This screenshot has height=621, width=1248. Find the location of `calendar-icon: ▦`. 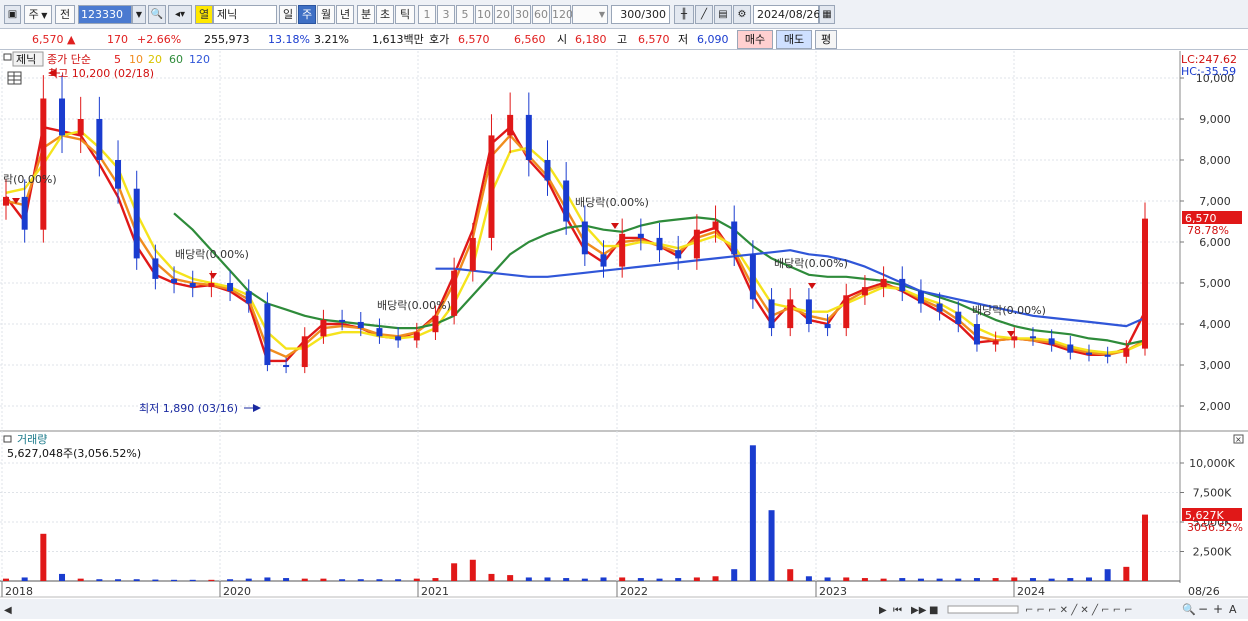

calendar-icon: ▦ is located at coordinates (827, 14).